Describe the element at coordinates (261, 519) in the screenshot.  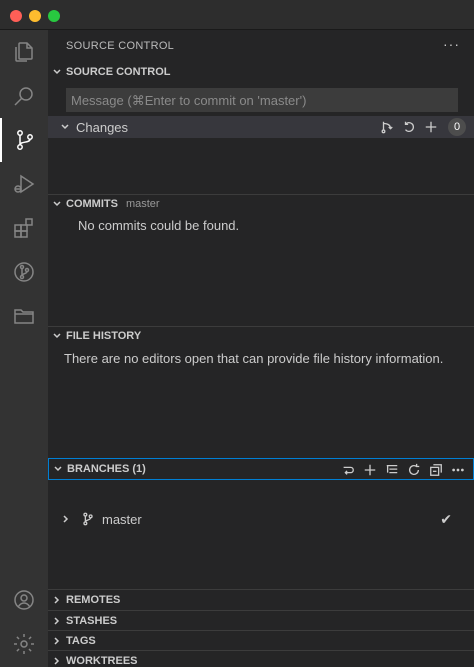
I see `branch-item-master: master ✔` at that location.